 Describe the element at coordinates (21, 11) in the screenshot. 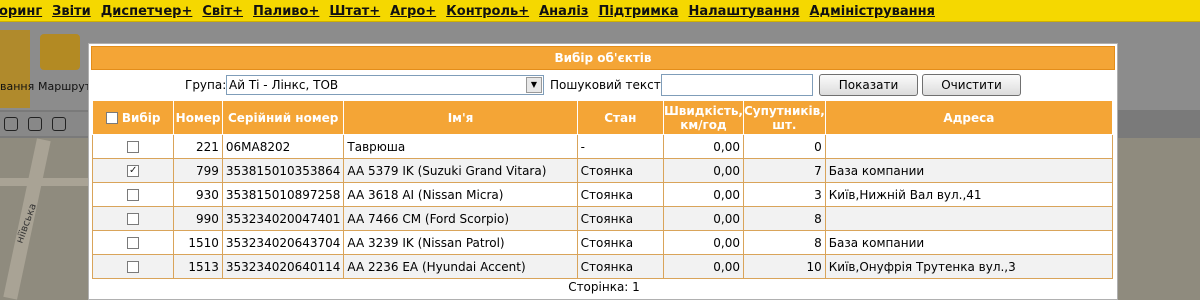

I see `menu-item-monitoring: оринг` at that location.